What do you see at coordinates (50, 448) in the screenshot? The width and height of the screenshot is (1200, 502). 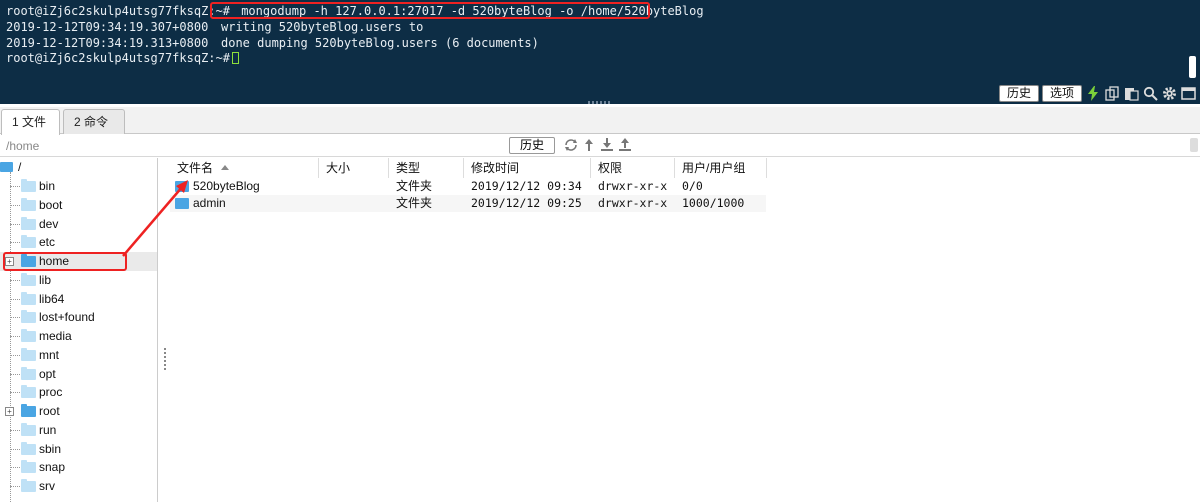 I see `tree-item-label: sbin` at bounding box center [50, 448].